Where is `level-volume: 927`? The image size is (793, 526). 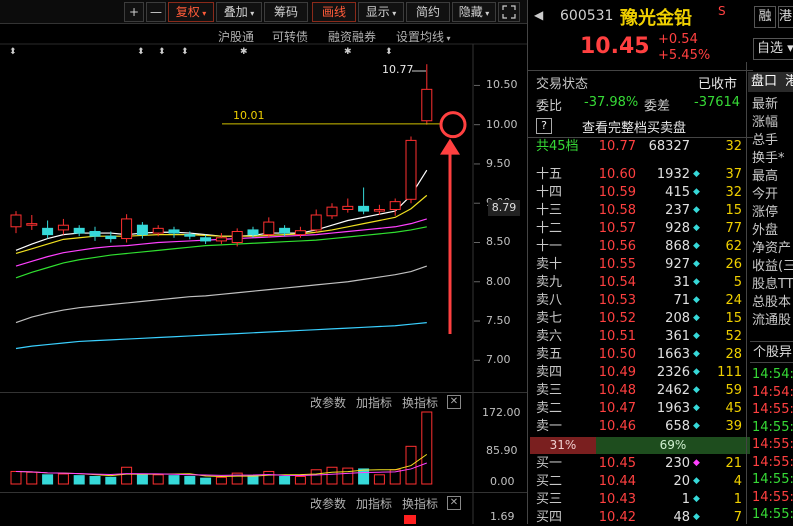 level-volume: 927 is located at coordinates (677, 264).